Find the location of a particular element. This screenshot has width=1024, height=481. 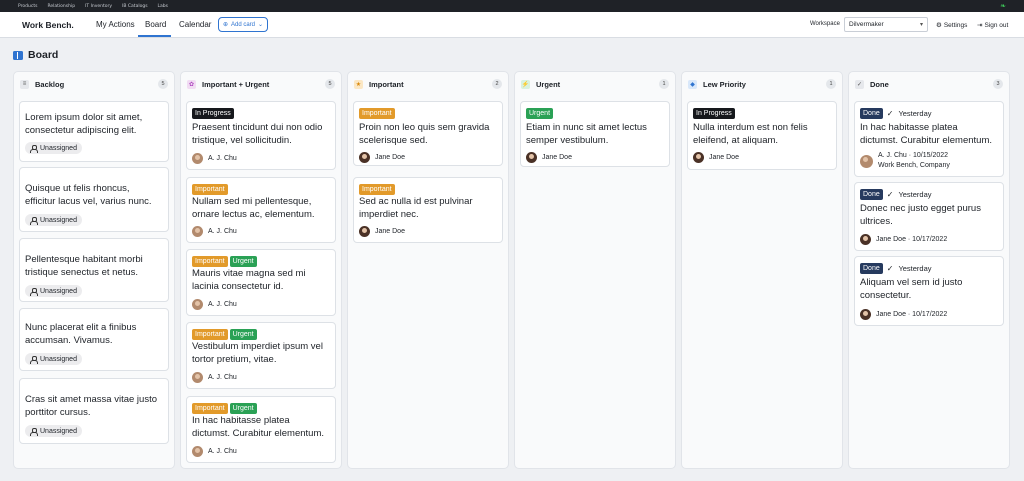

nav-calendar: Calendar is located at coordinates (195, 24).